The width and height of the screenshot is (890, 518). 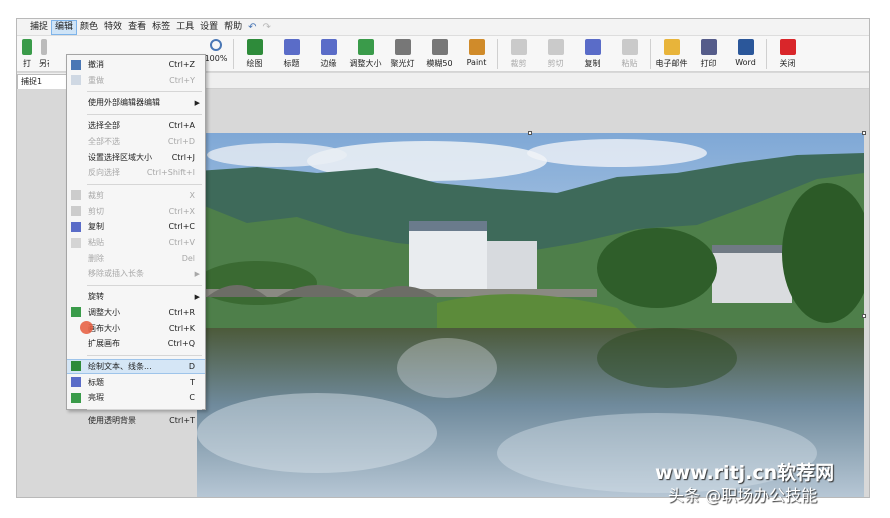 I want to click on edit-menu-item-shortcut: X, so click(x=192, y=195).